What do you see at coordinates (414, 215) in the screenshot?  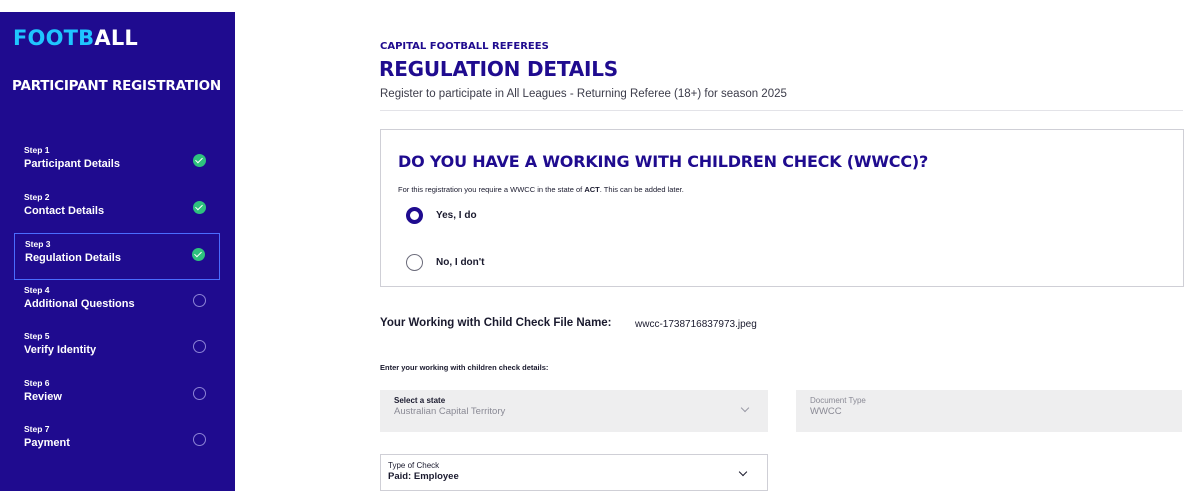 I see `radio-selected-icon` at bounding box center [414, 215].